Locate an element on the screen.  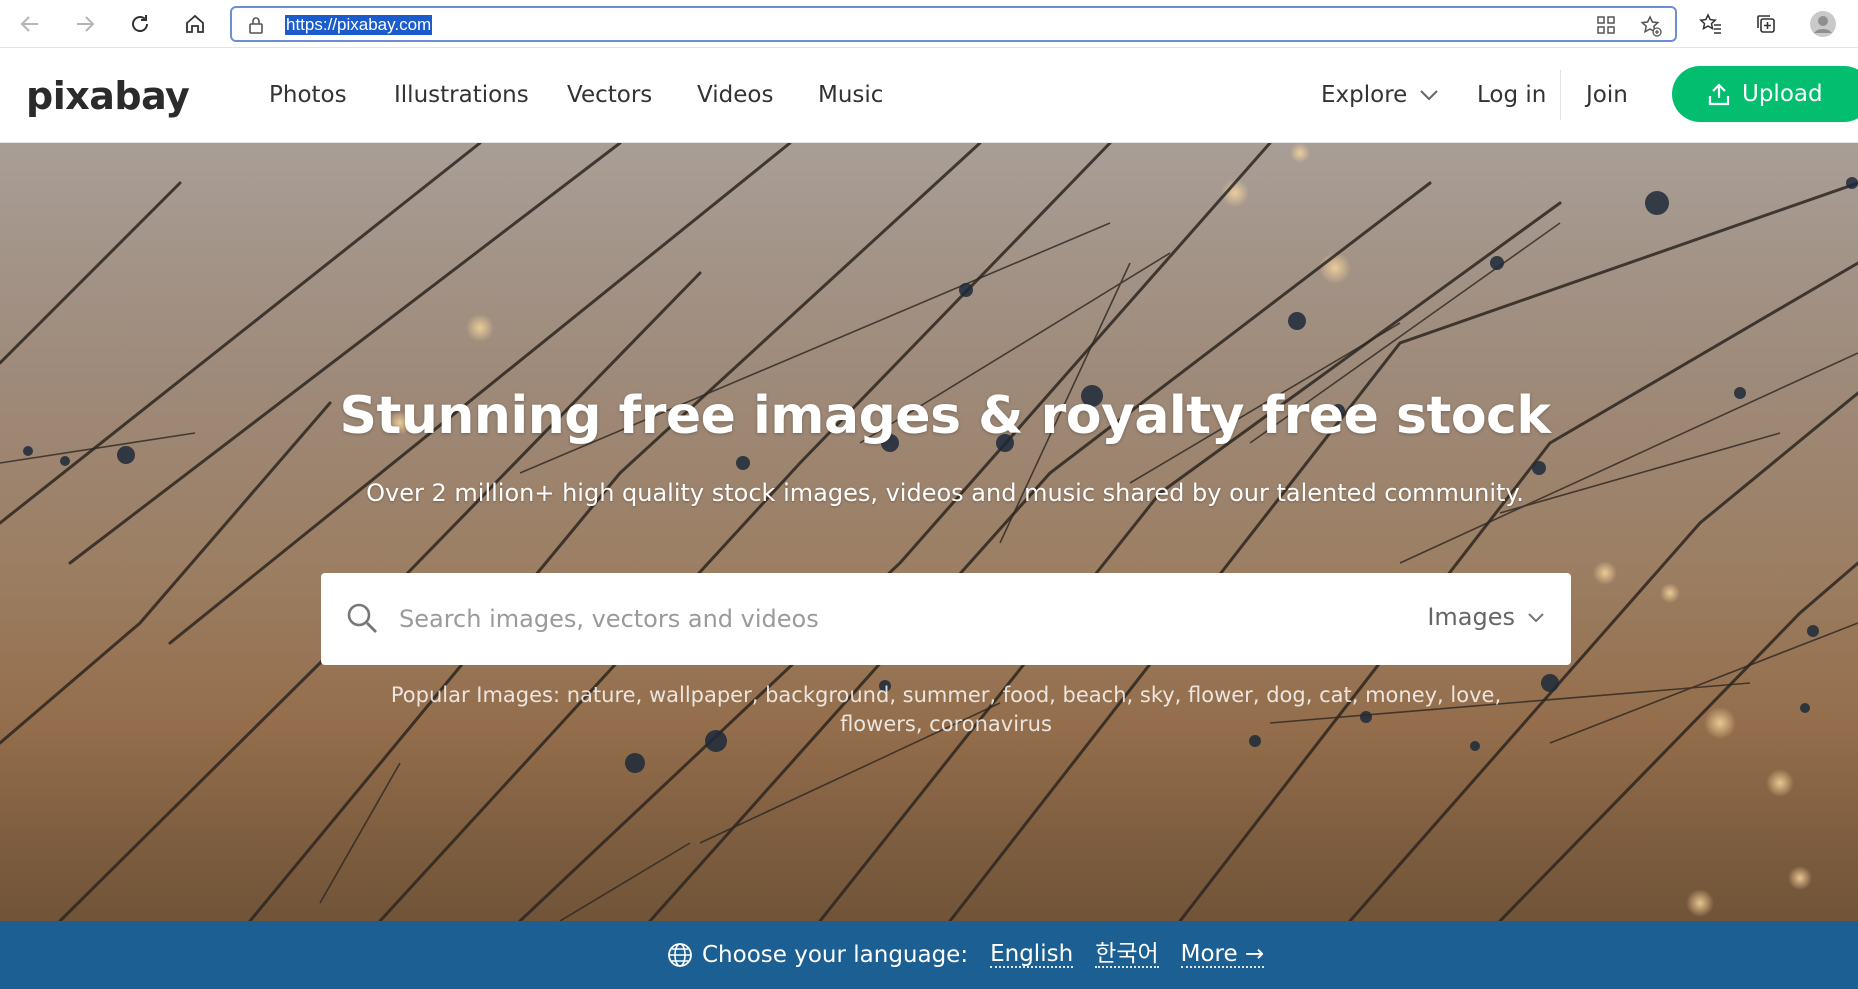
nav-videos: Videos is located at coordinates (735, 95).